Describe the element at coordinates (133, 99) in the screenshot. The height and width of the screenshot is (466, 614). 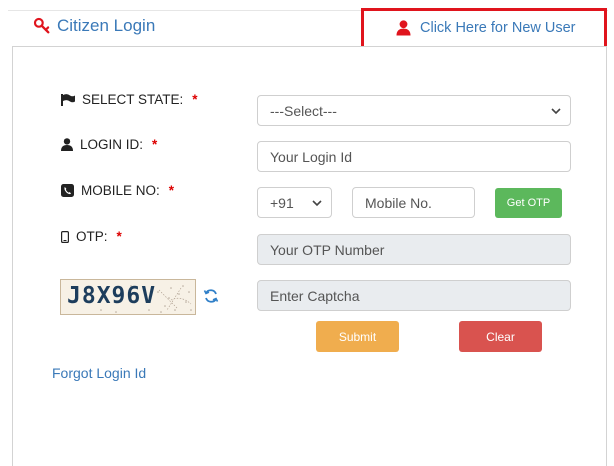
I see `state-label-text: SELECT STATE:` at that location.